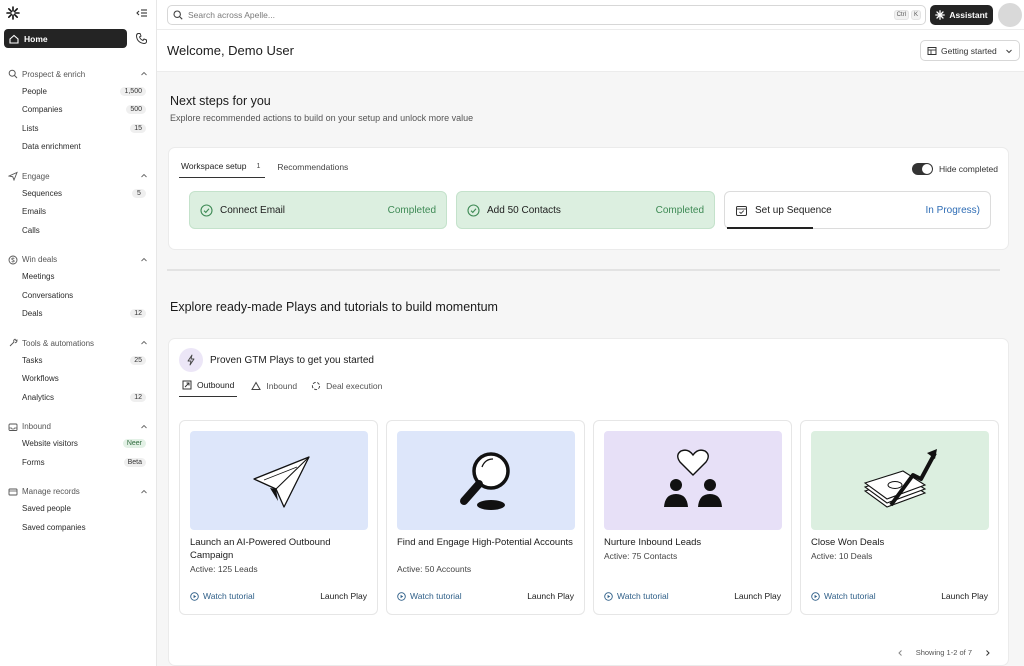  Describe the element at coordinates (142, 13) in the screenshot. I see `collapse-sidebar-icon` at that location.